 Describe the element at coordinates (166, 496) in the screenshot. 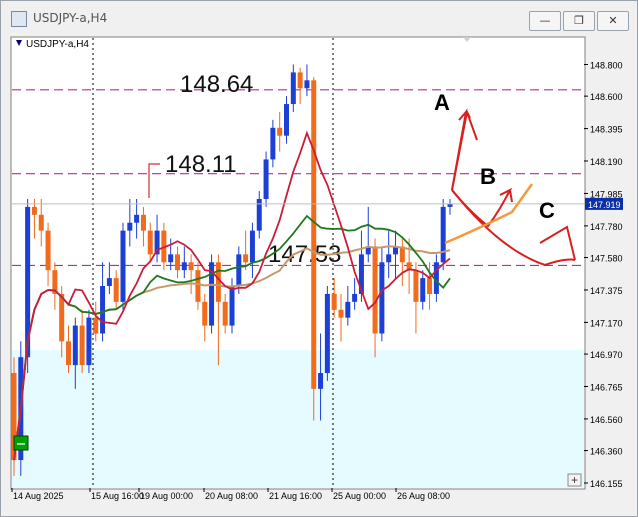

I see `x-tick-label: 19 Aug 00:00` at that location.